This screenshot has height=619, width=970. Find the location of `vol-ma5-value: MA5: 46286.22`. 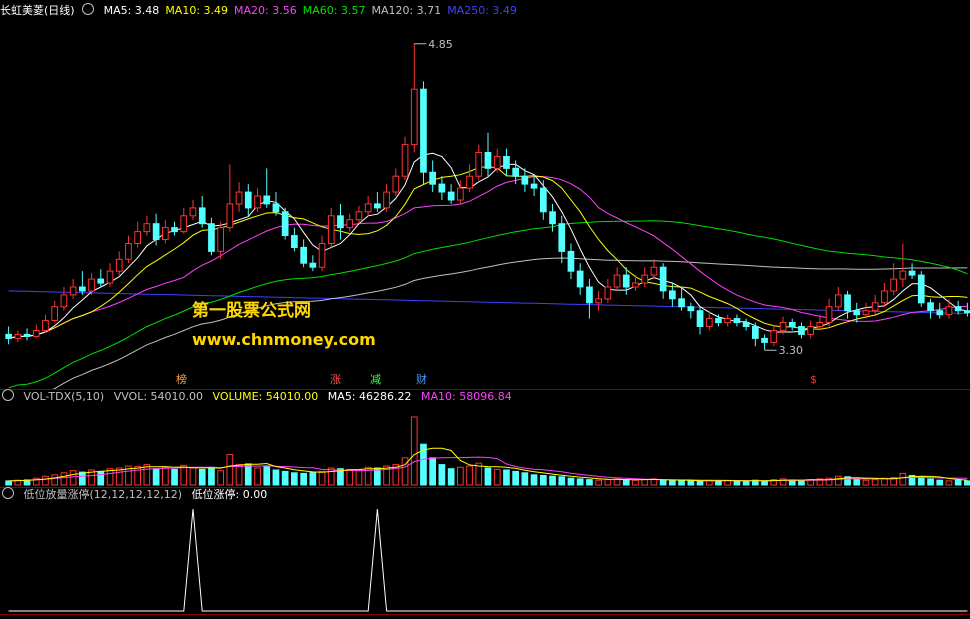

vol-ma5-value: MA5: 46286.22 is located at coordinates (370, 396).